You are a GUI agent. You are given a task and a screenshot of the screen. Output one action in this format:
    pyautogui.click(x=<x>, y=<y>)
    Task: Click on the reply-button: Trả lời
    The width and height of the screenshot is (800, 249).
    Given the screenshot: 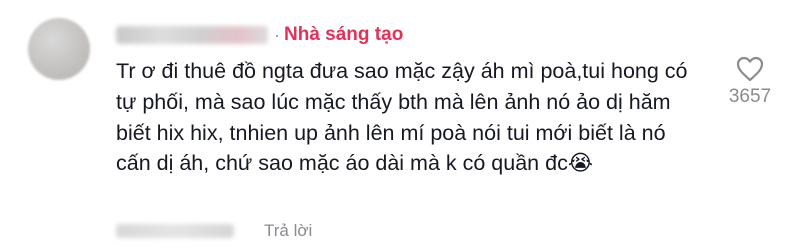 What is the action you would take?
    pyautogui.click(x=288, y=231)
    